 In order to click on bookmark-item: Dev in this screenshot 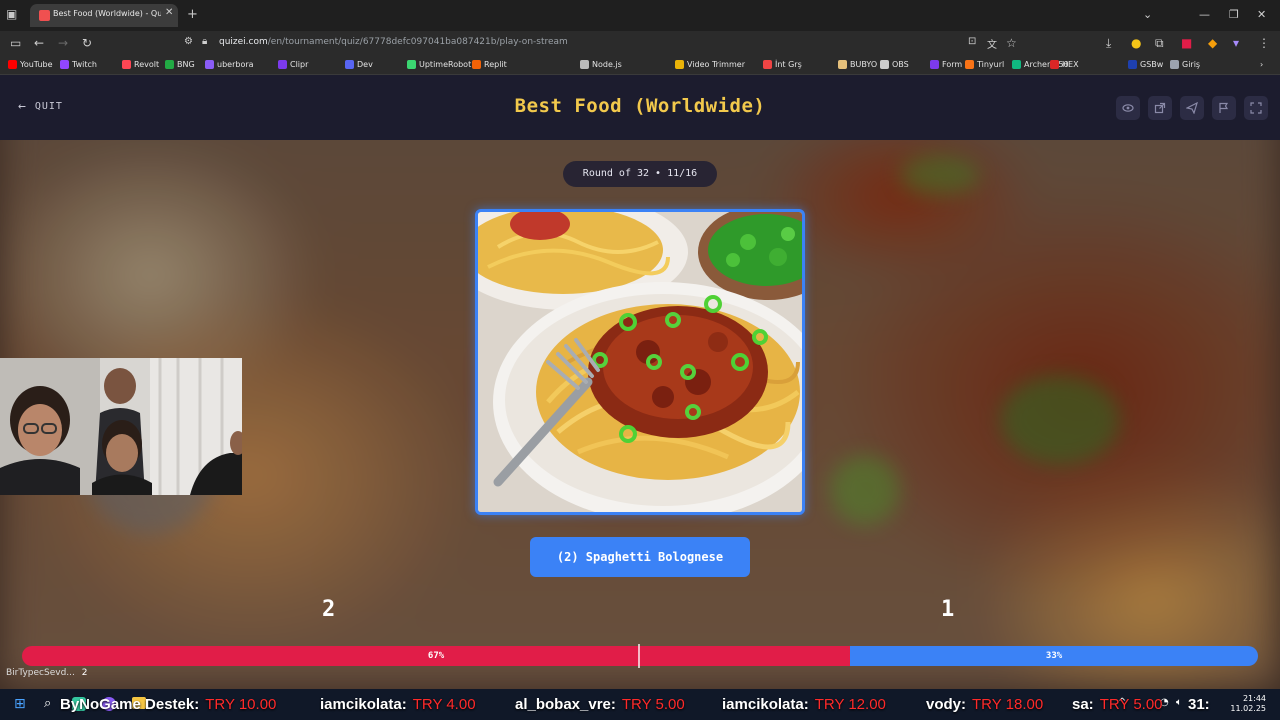, I will do `click(359, 64)`.